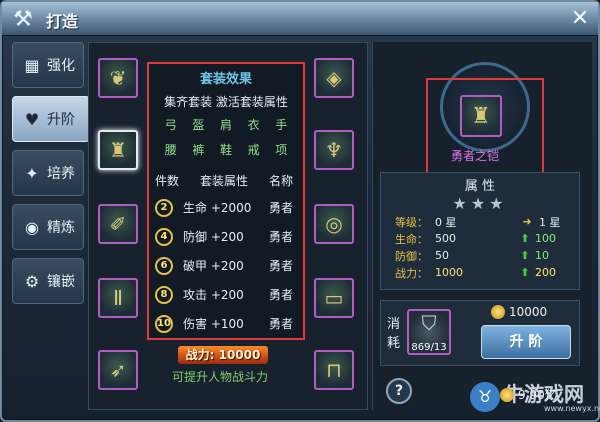  What do you see at coordinates (449, 272) in the screenshot?
I see `stat-current: 1000` at bounding box center [449, 272].